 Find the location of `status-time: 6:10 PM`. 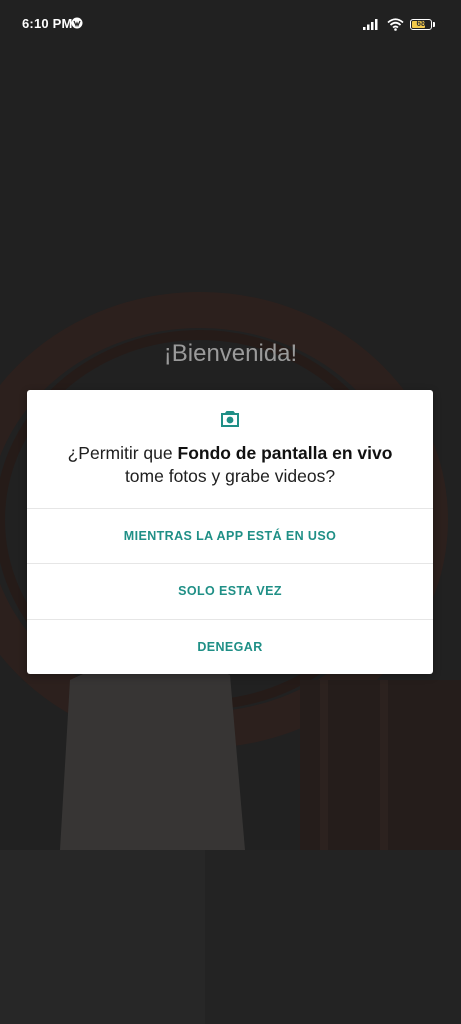

status-time: 6:10 PM is located at coordinates (47, 23).